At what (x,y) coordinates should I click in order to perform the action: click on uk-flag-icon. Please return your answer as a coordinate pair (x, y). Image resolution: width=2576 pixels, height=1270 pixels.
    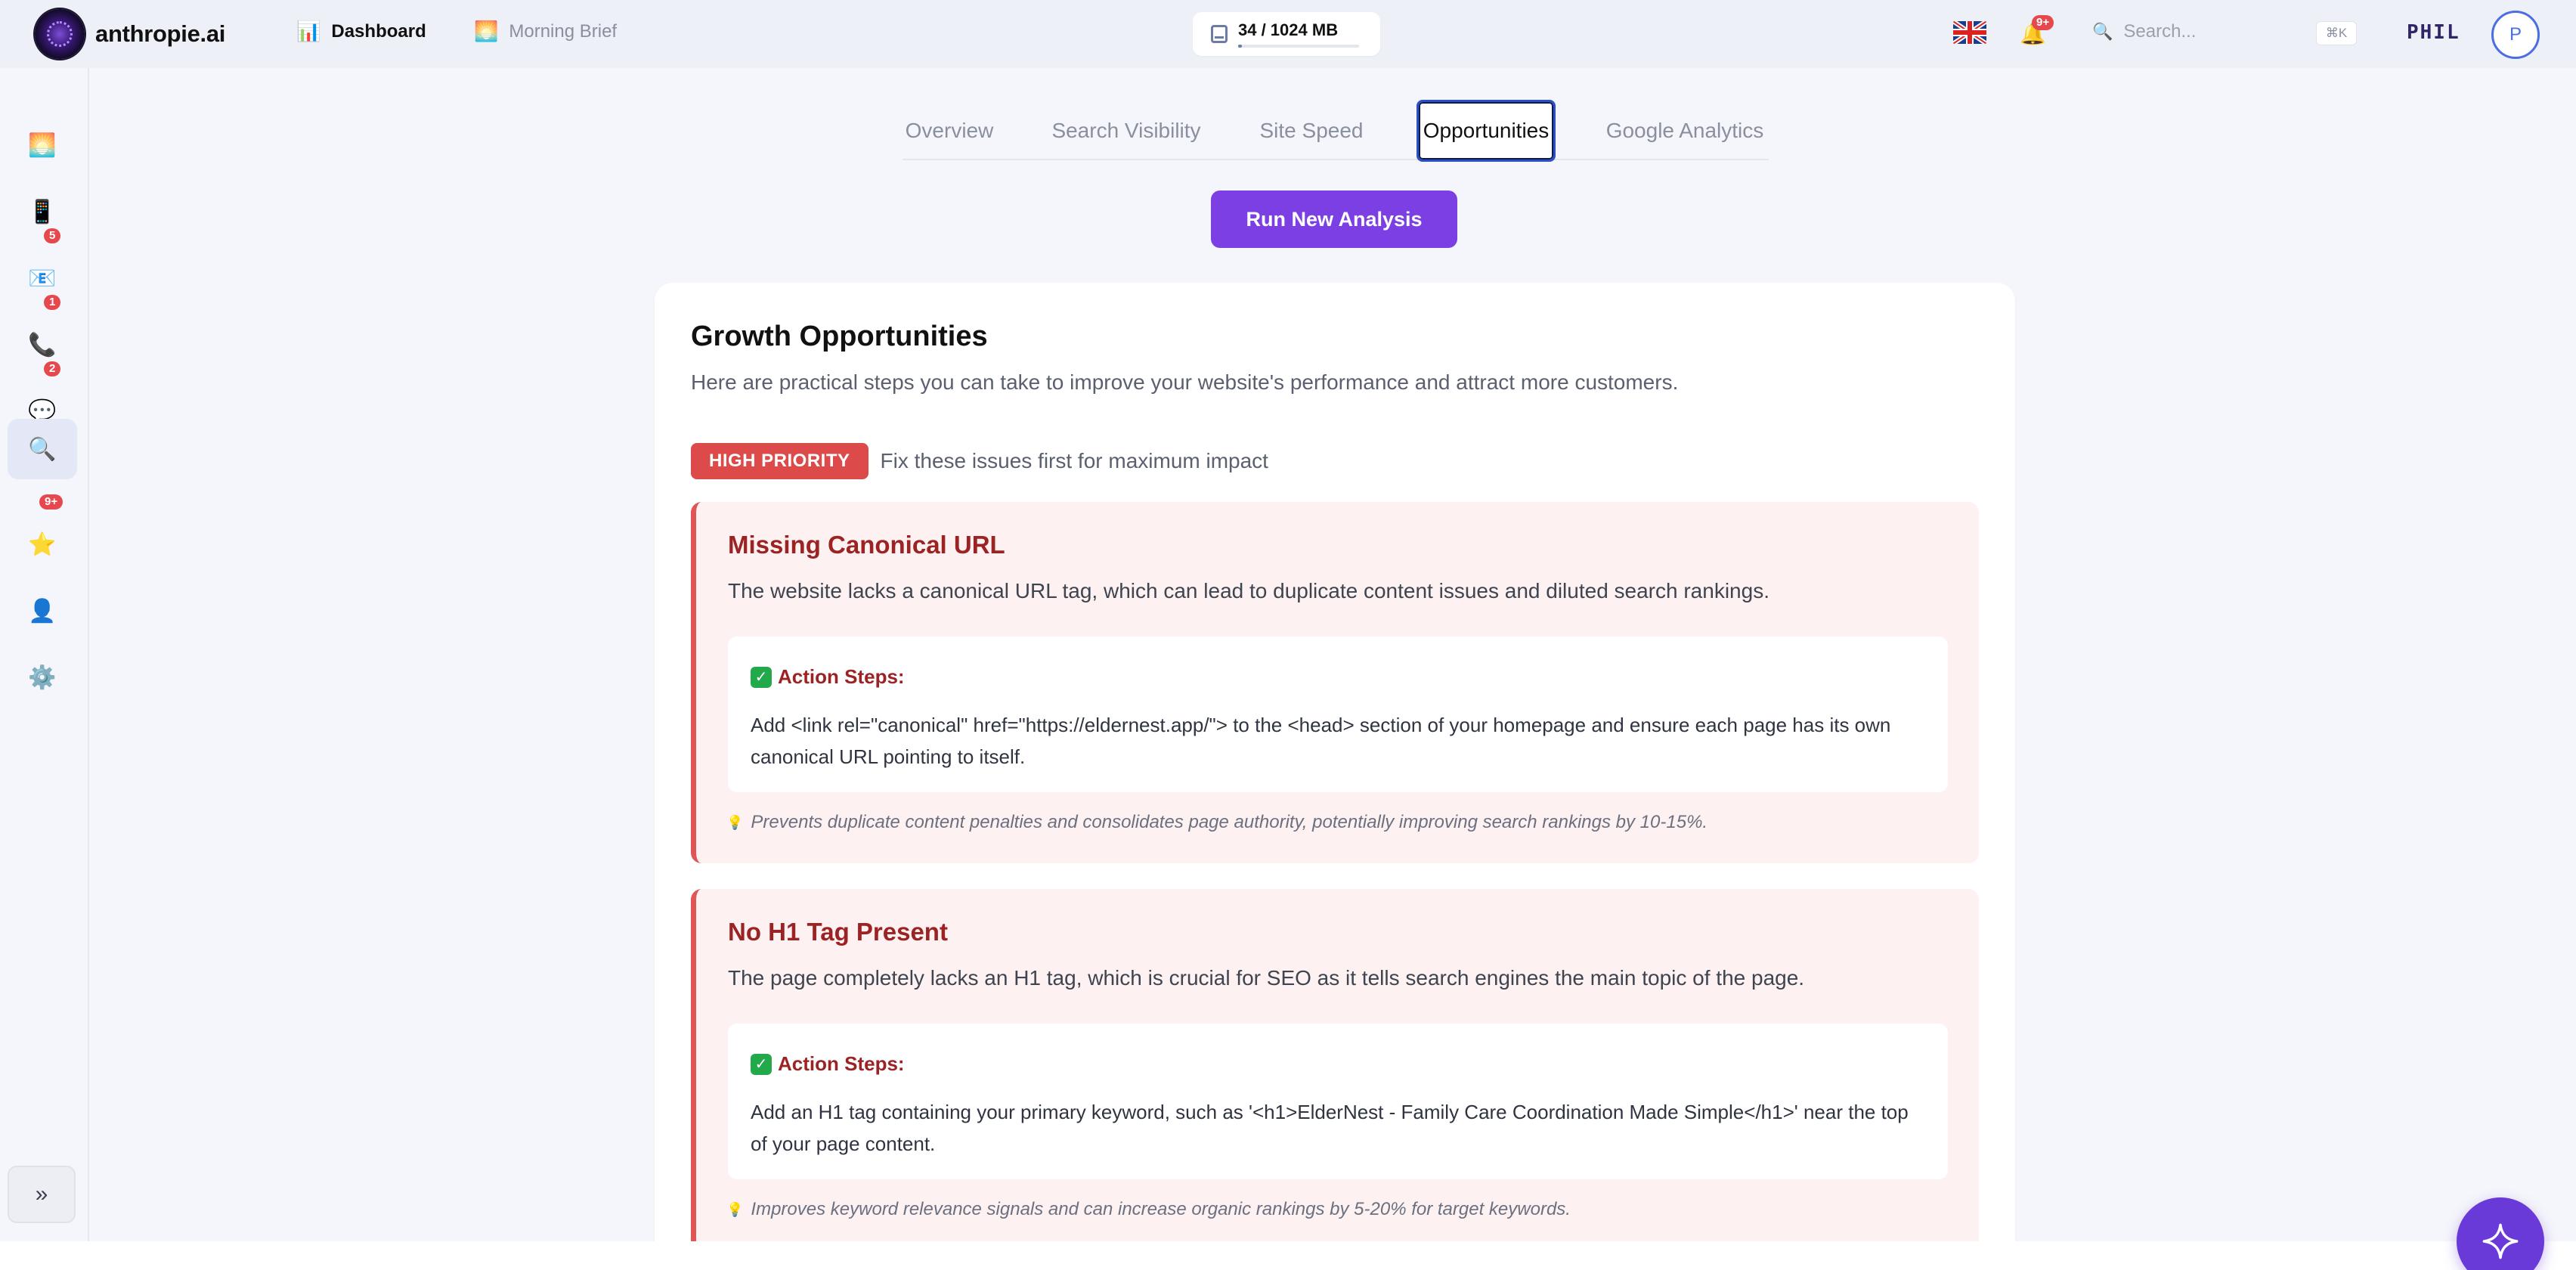
    Looking at the image, I should click on (1969, 32).